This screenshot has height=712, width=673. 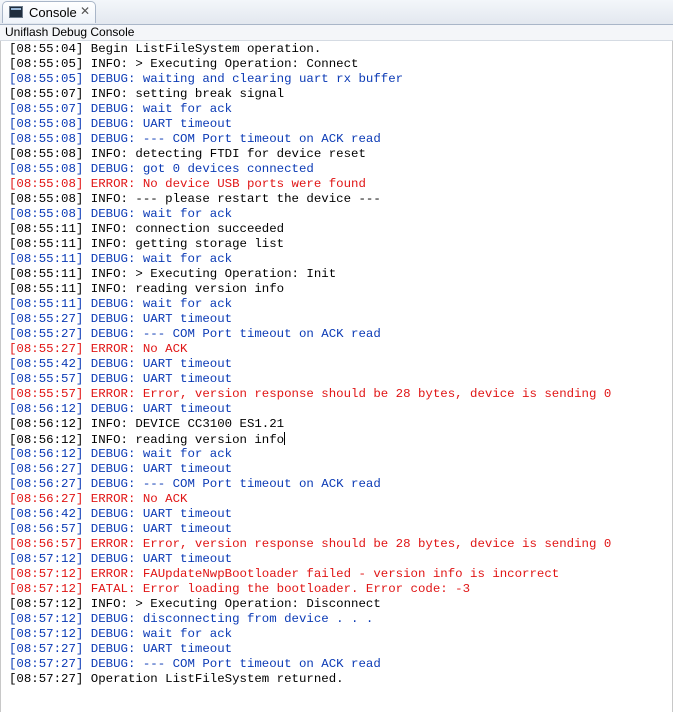 I want to click on tab-console: Console, so click(x=49, y=12).